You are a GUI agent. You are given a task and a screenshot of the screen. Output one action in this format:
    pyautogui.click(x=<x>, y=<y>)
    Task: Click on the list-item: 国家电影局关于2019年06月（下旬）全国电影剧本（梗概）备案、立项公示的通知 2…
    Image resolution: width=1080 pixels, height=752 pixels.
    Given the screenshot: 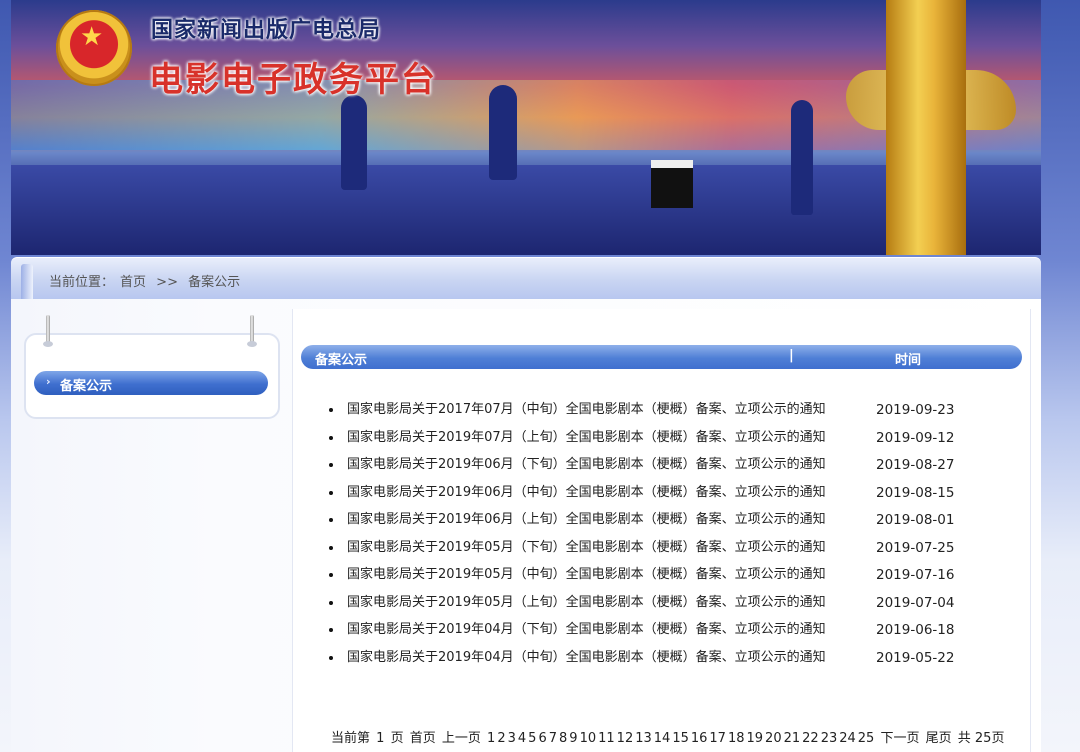 What is the action you would take?
    pyautogui.click(x=669, y=469)
    